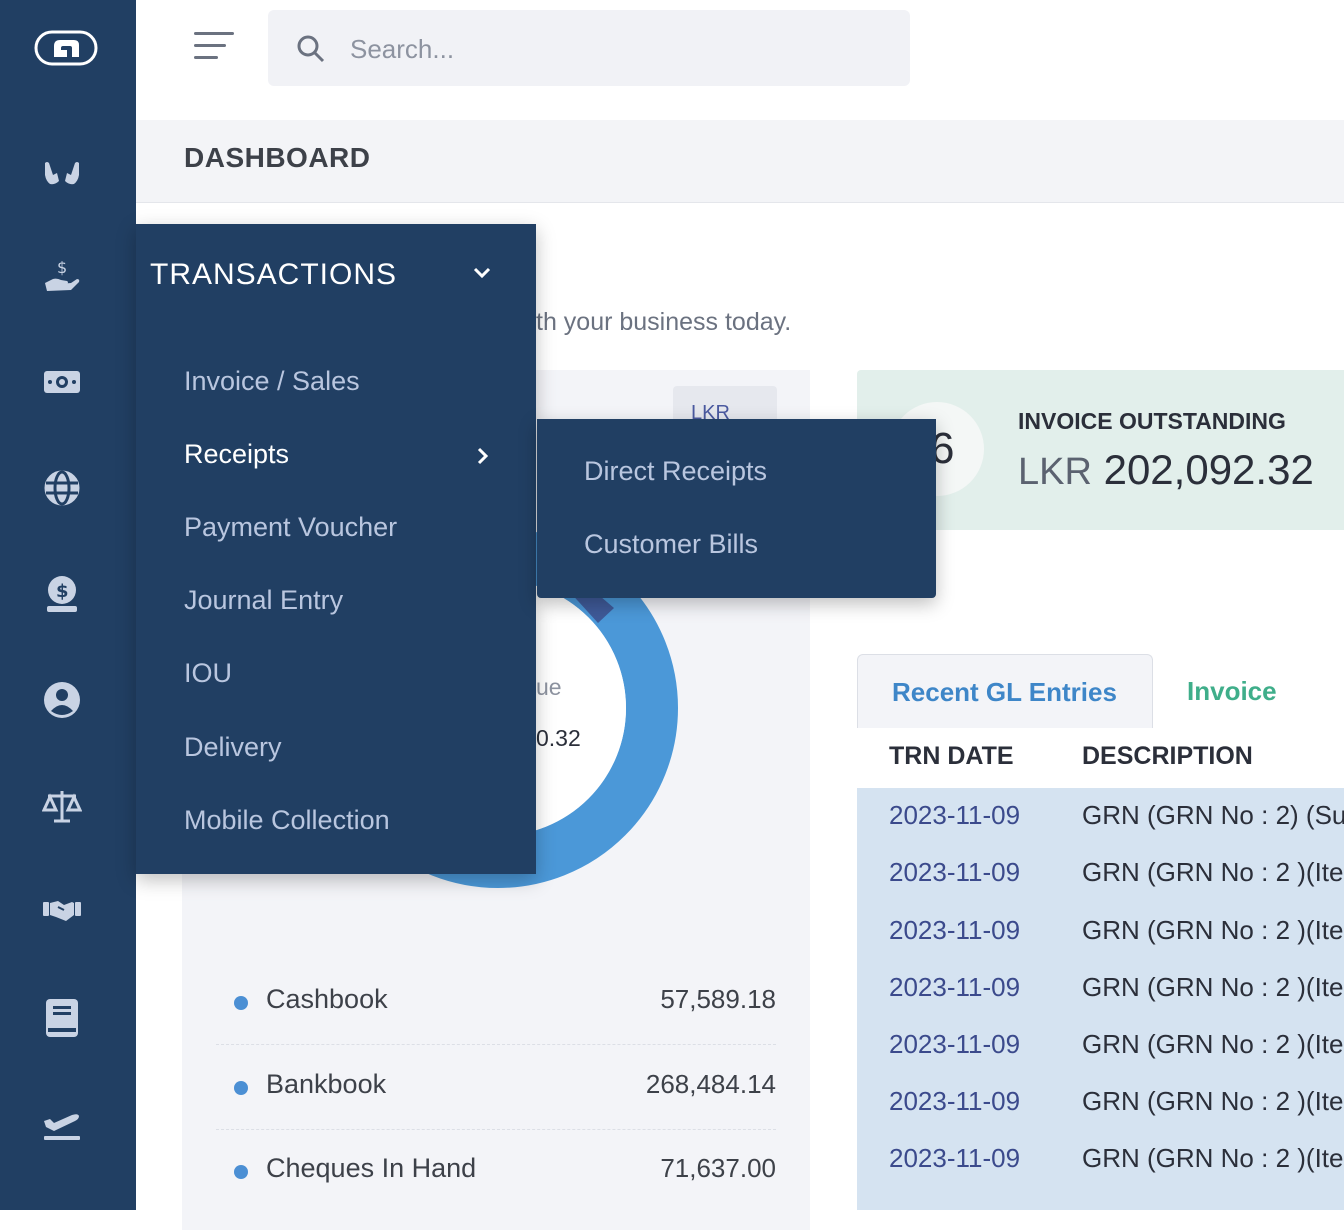 The width and height of the screenshot is (1344, 1230). I want to click on menu-item-invoice-sales: Invoice / Sales, so click(272, 381).